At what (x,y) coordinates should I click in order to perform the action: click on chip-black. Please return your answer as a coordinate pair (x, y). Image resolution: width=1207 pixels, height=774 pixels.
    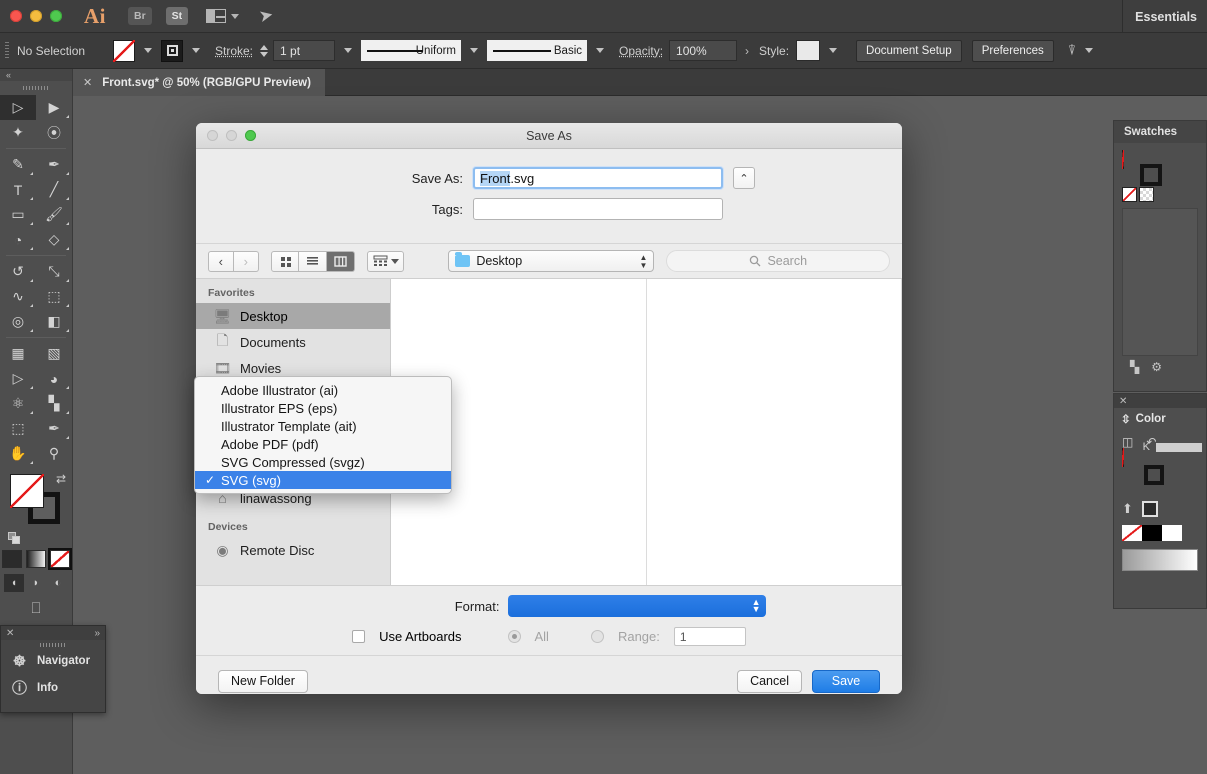
    Looking at the image, I should click on (1152, 533).